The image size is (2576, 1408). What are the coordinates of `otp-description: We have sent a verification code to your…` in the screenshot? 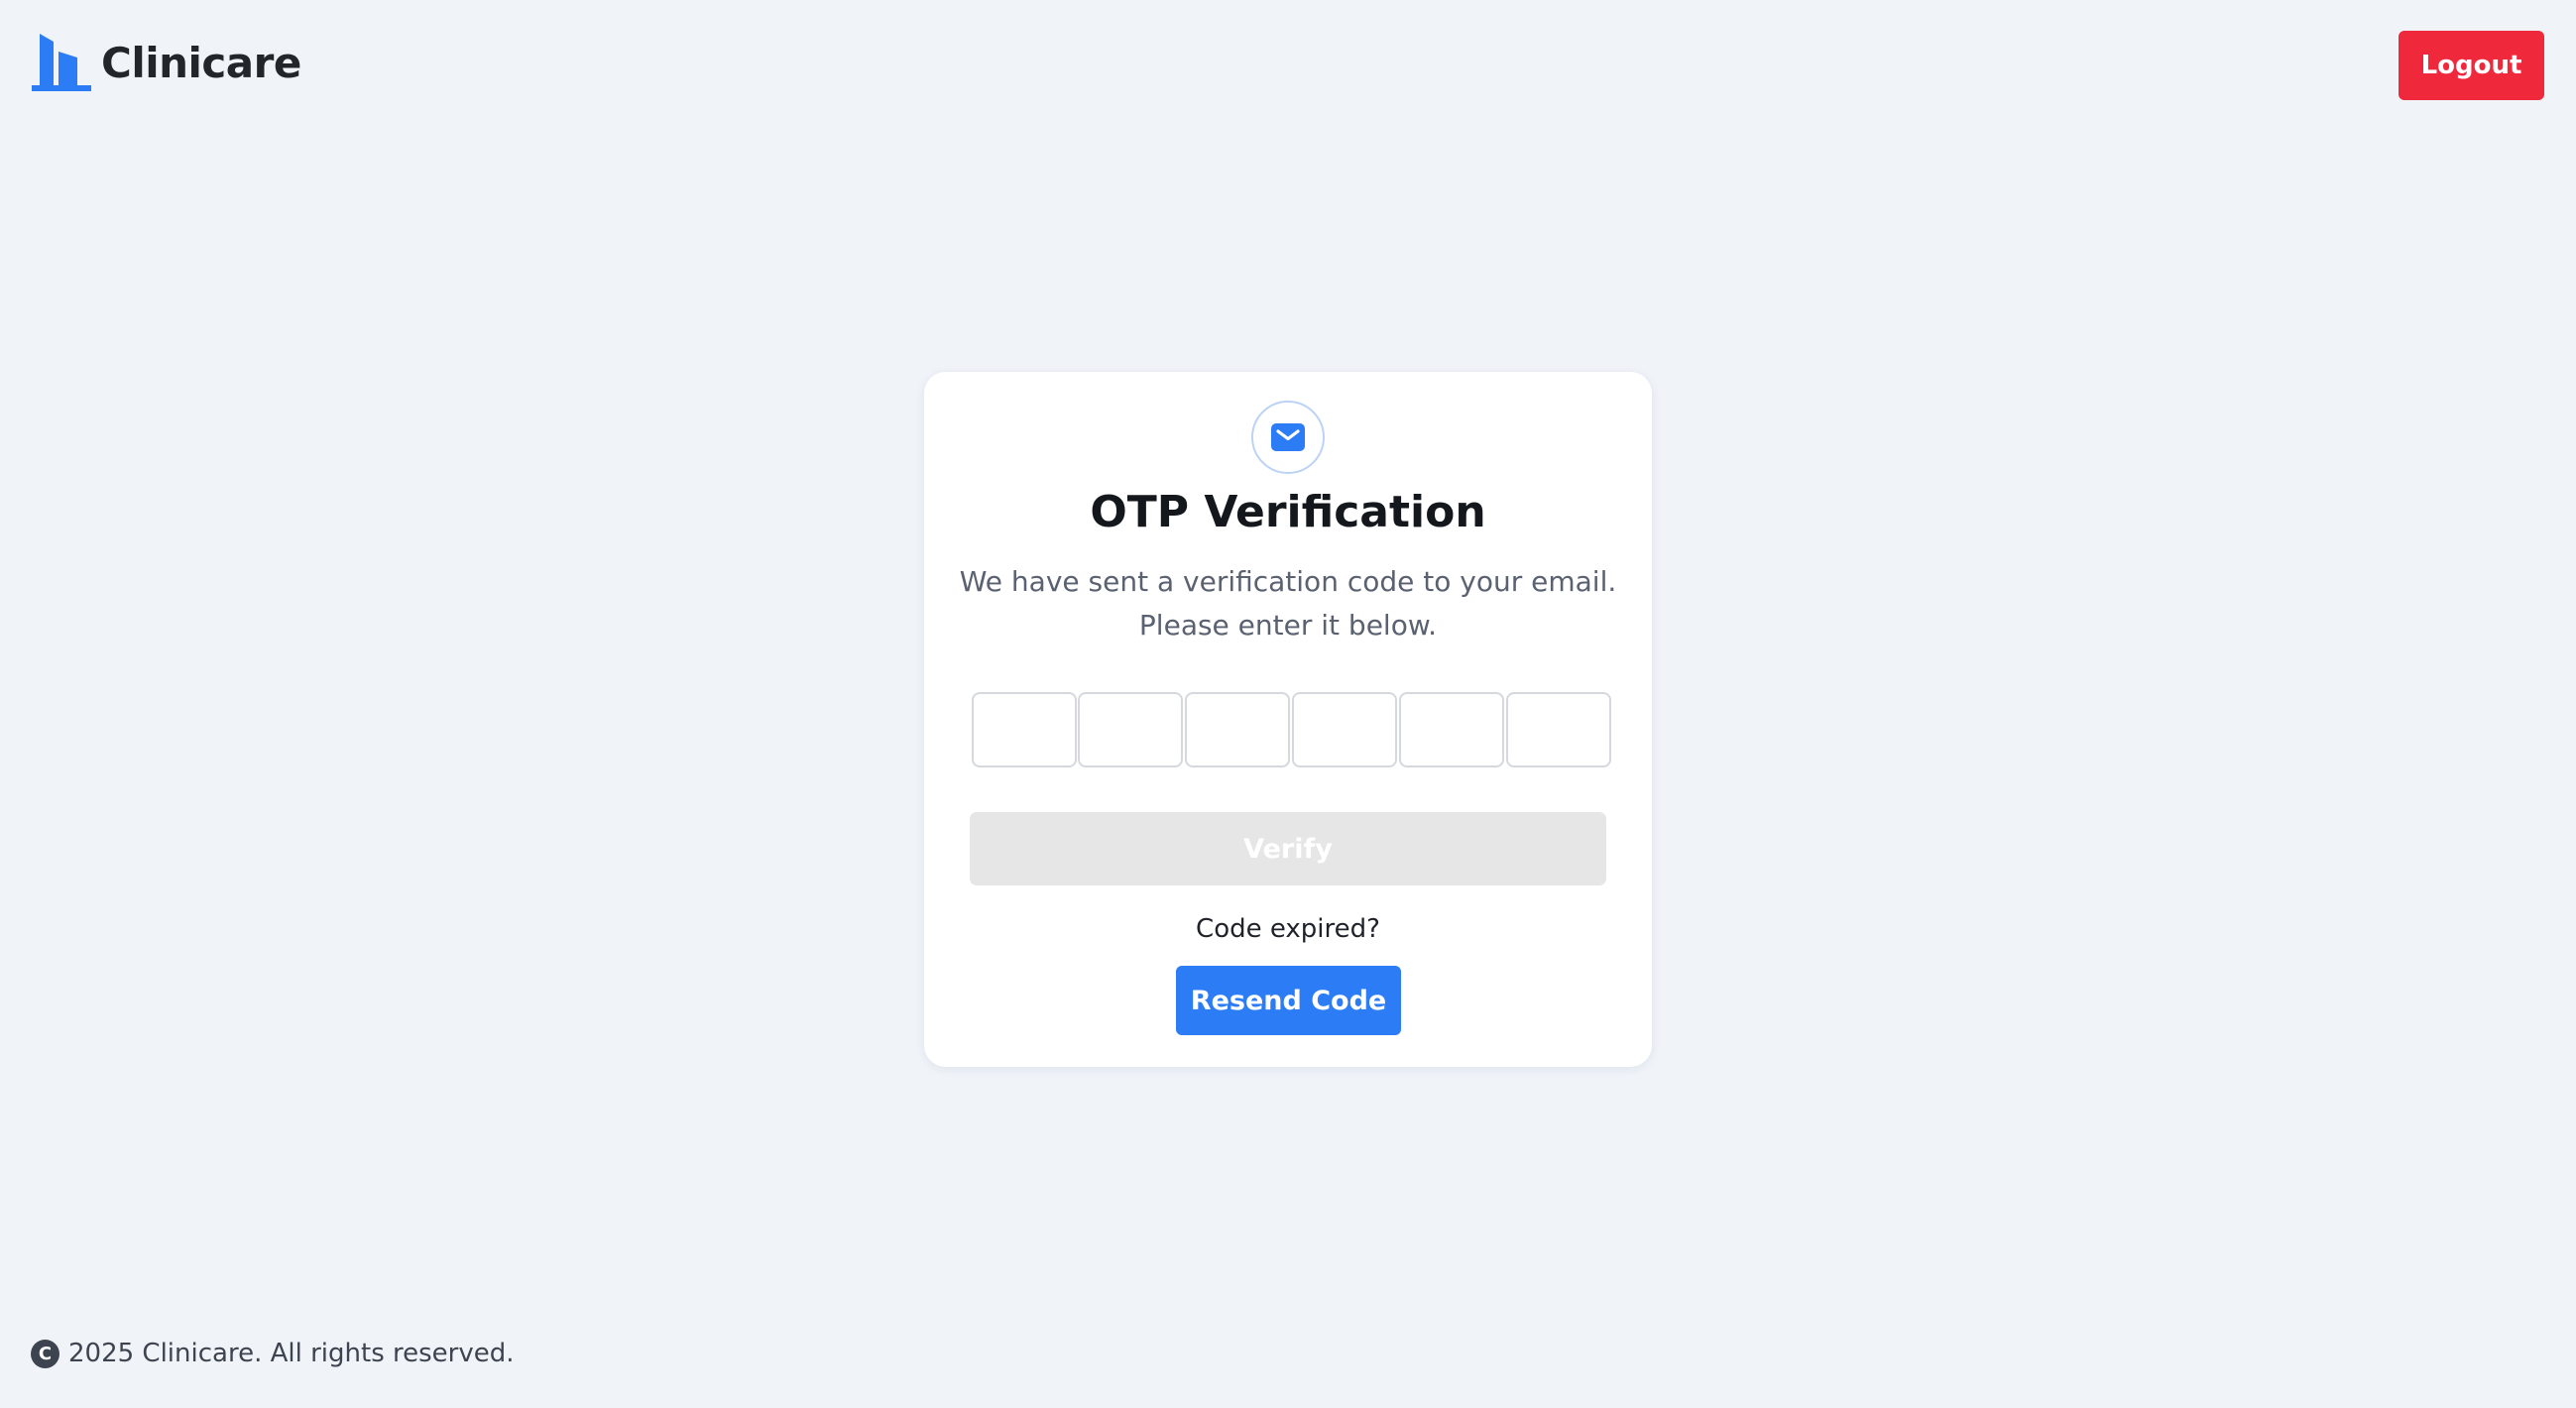 It's located at (1288, 603).